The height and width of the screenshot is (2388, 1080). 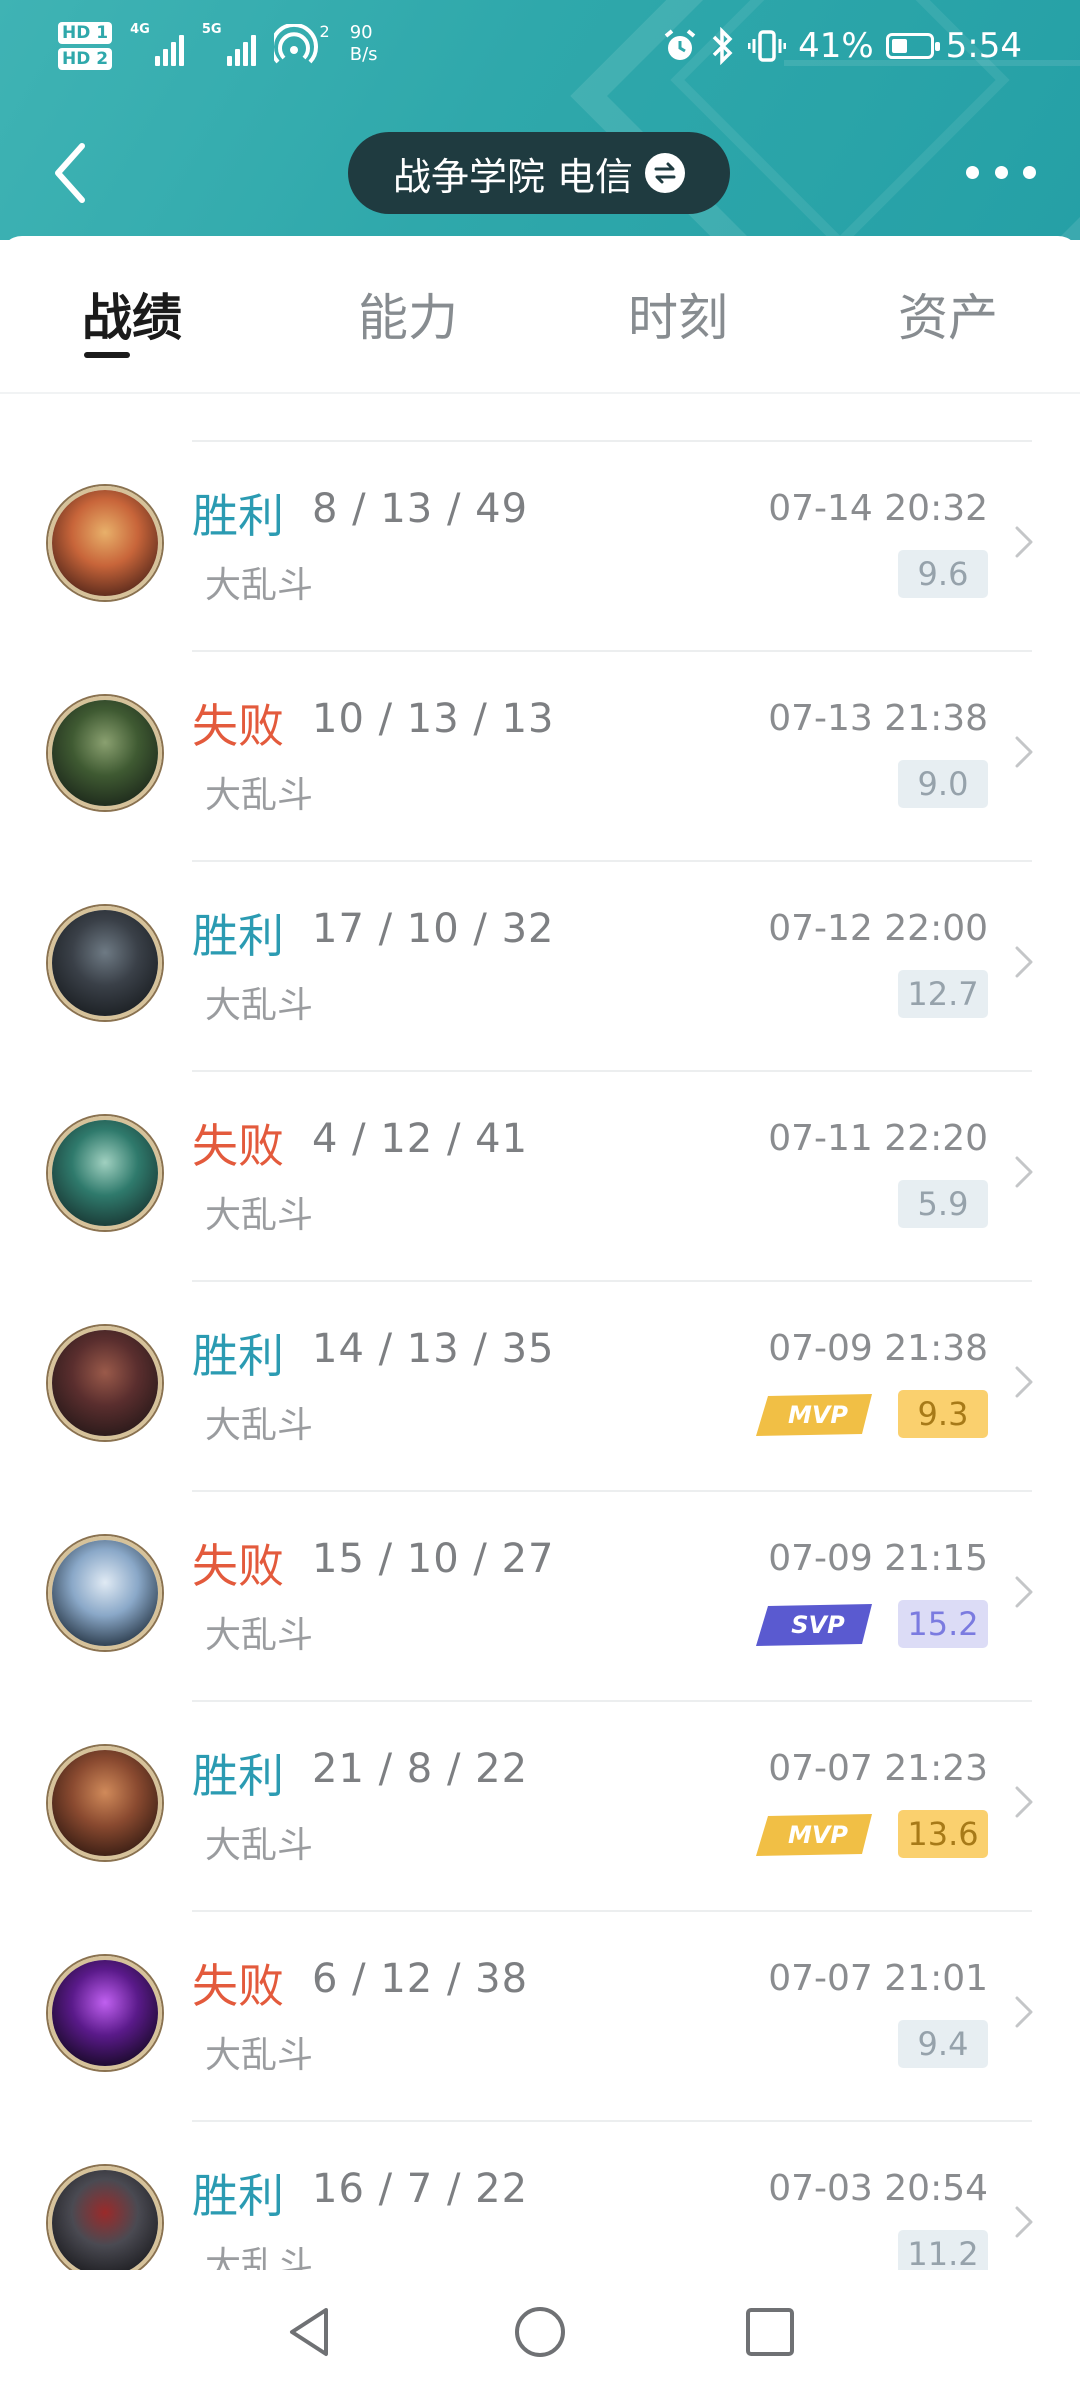 What do you see at coordinates (948, 314) in the screenshot?
I see `tab-assets: 资产` at bounding box center [948, 314].